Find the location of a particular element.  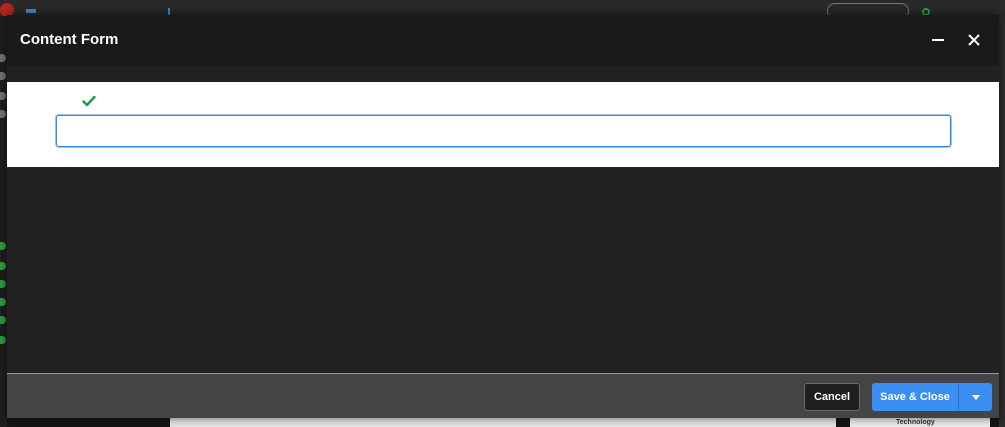

background-menu-icon is located at coordinates (31, 11).